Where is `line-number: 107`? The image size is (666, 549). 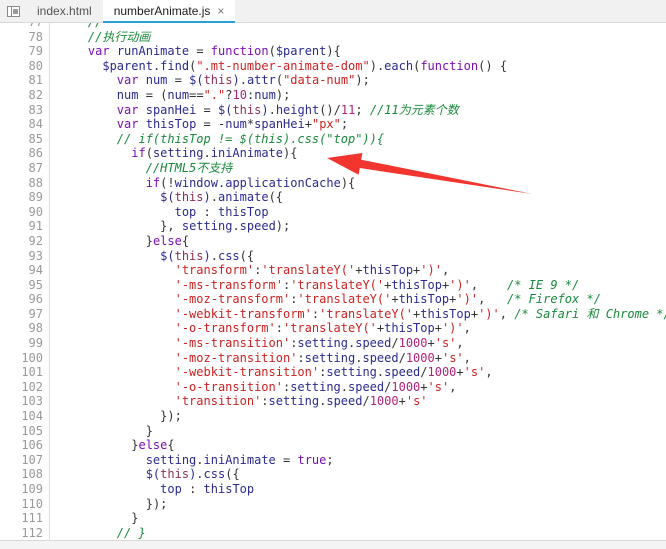
line-number: 107 is located at coordinates (32, 459).